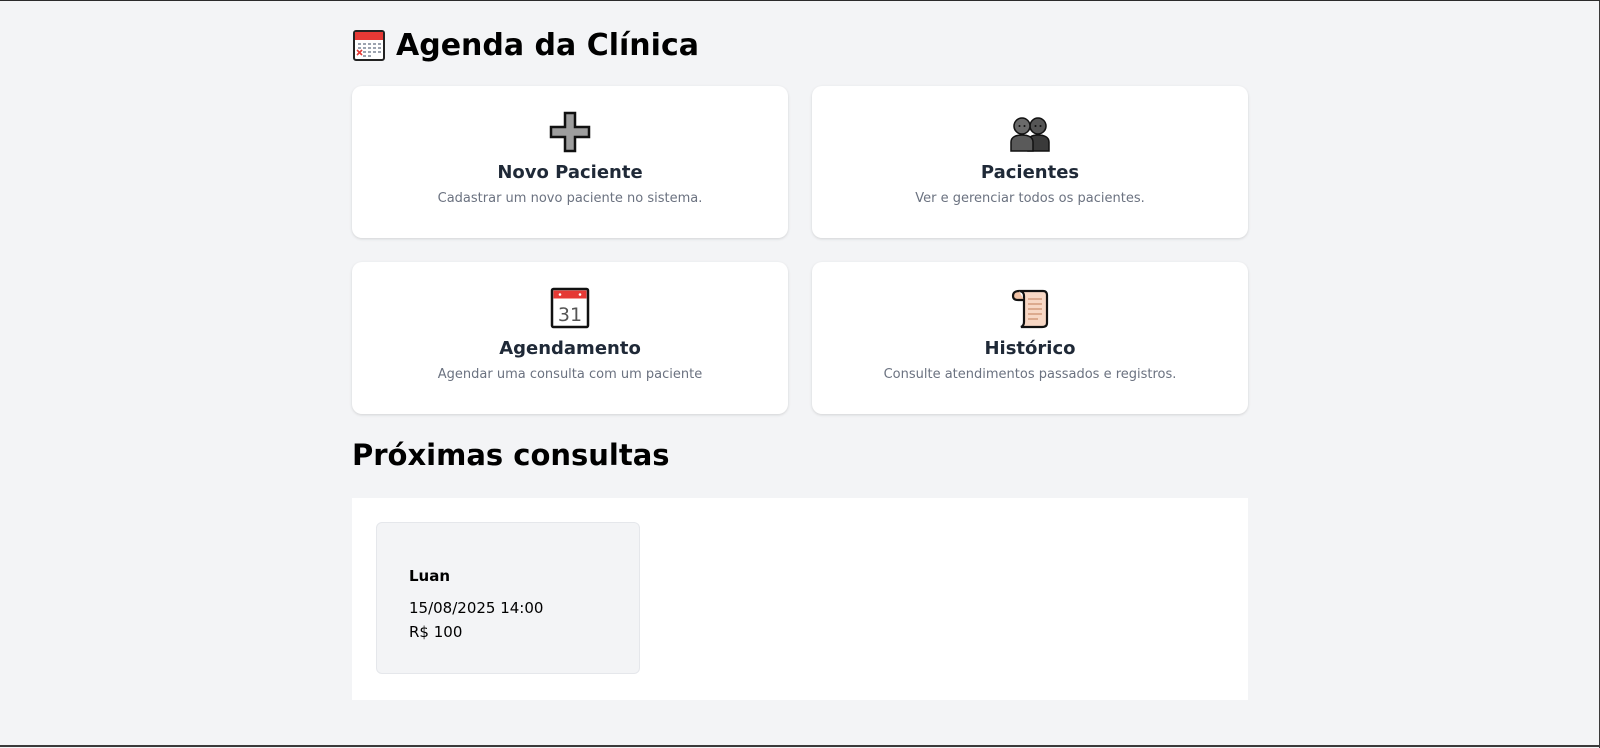 The width and height of the screenshot is (1600, 748). What do you see at coordinates (547, 45) in the screenshot?
I see `page-title-text: Agenda da Clínica` at bounding box center [547, 45].